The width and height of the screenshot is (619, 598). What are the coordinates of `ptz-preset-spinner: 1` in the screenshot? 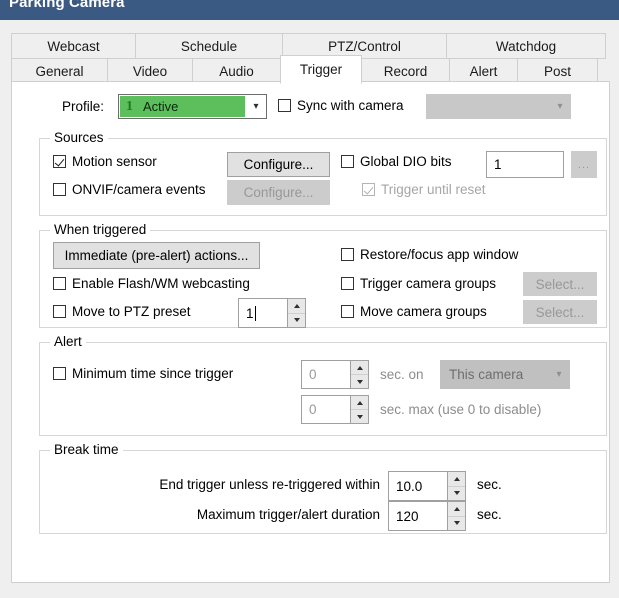 It's located at (272, 313).